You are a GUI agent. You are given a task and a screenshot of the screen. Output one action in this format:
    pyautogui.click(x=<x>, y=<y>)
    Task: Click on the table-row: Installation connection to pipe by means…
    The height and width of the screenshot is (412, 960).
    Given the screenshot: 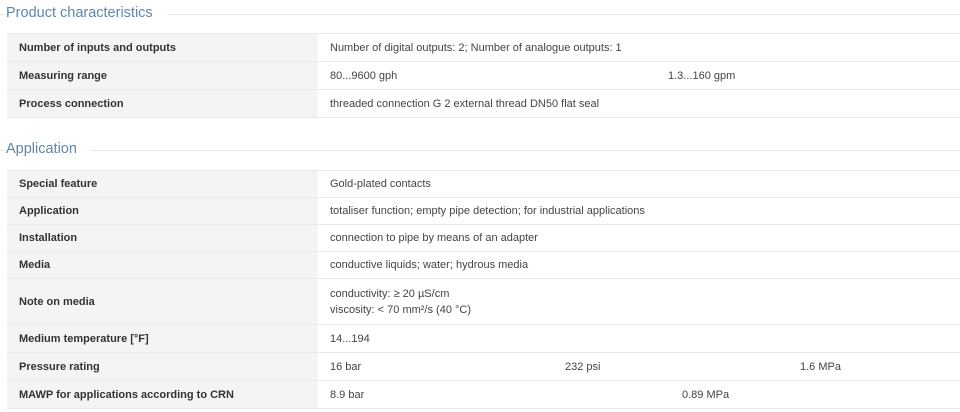 What is the action you would take?
    pyautogui.click(x=483, y=238)
    